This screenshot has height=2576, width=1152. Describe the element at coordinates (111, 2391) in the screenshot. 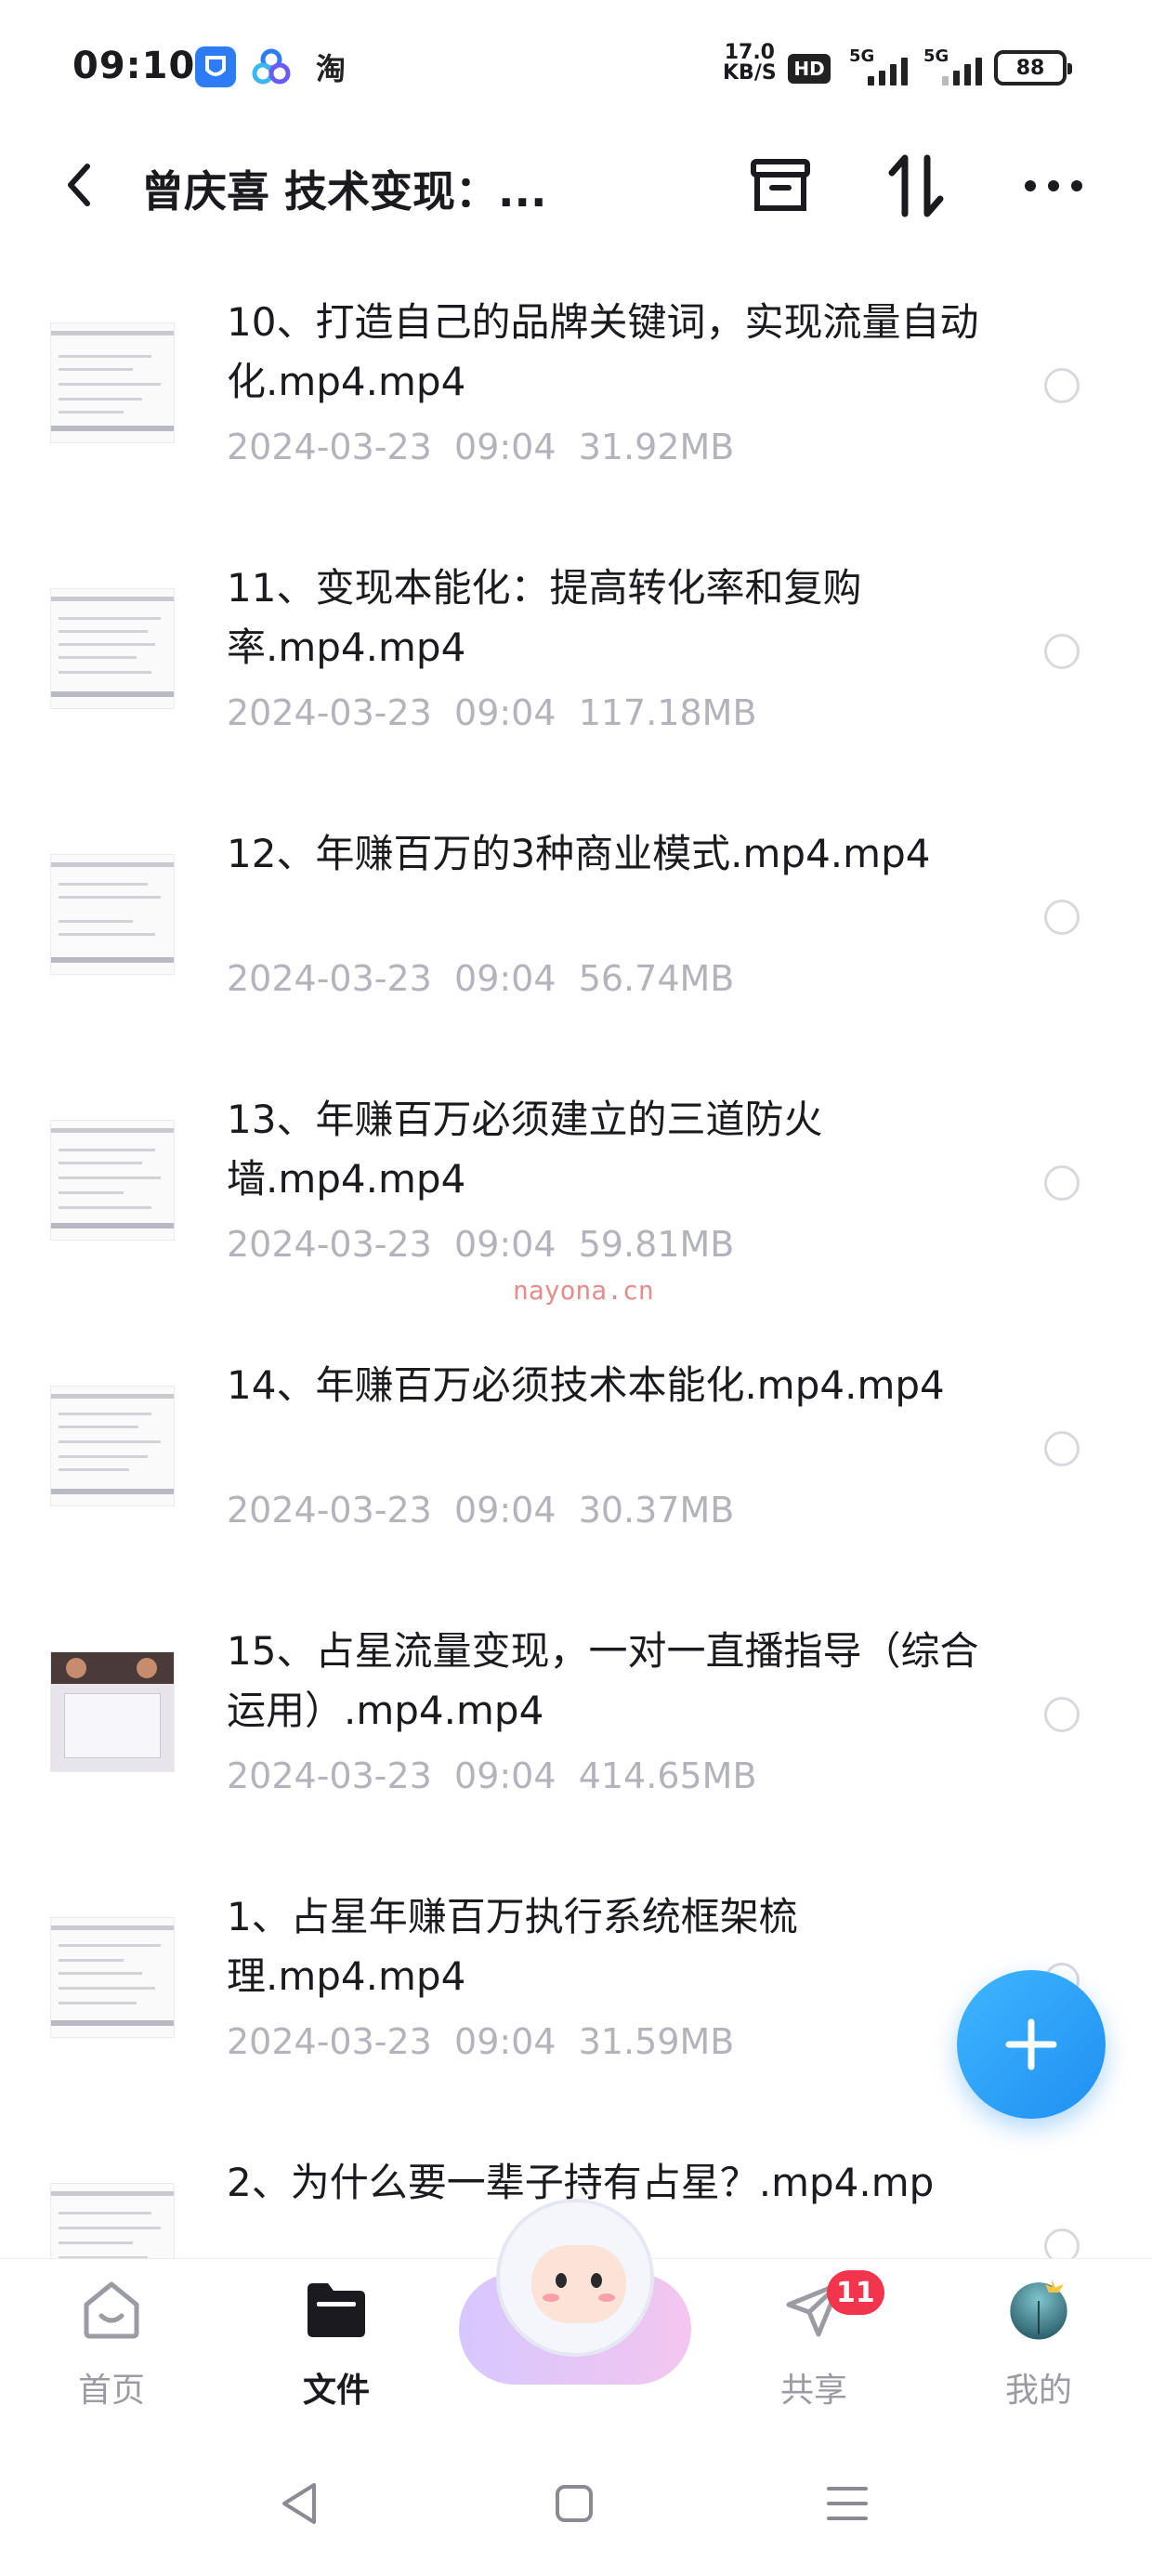

I see `nav-home-label: 首页` at that location.